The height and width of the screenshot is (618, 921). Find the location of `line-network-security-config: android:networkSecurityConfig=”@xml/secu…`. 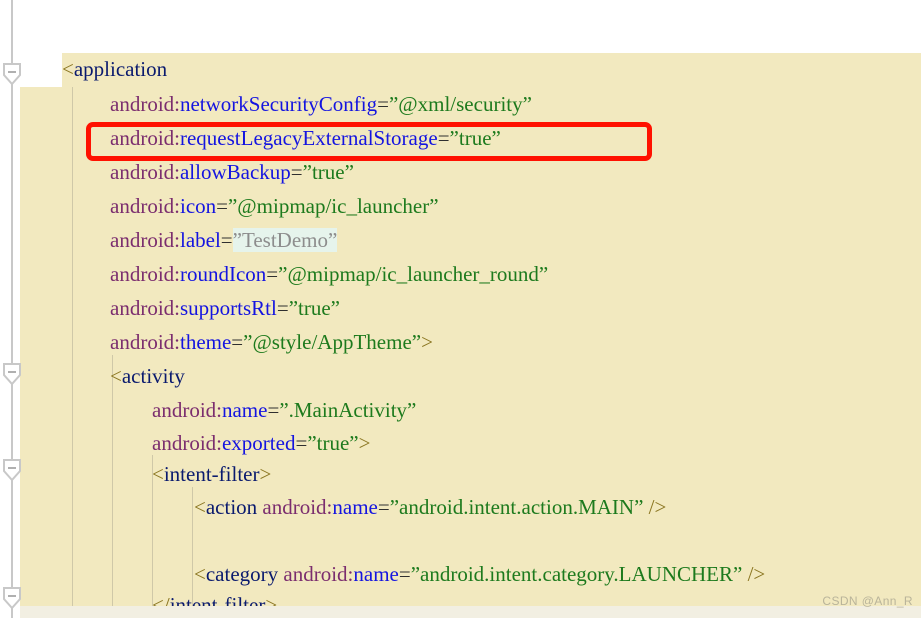

line-network-security-config: android:networkSecurityConfig=”@xml/secu… is located at coordinates (321, 105).